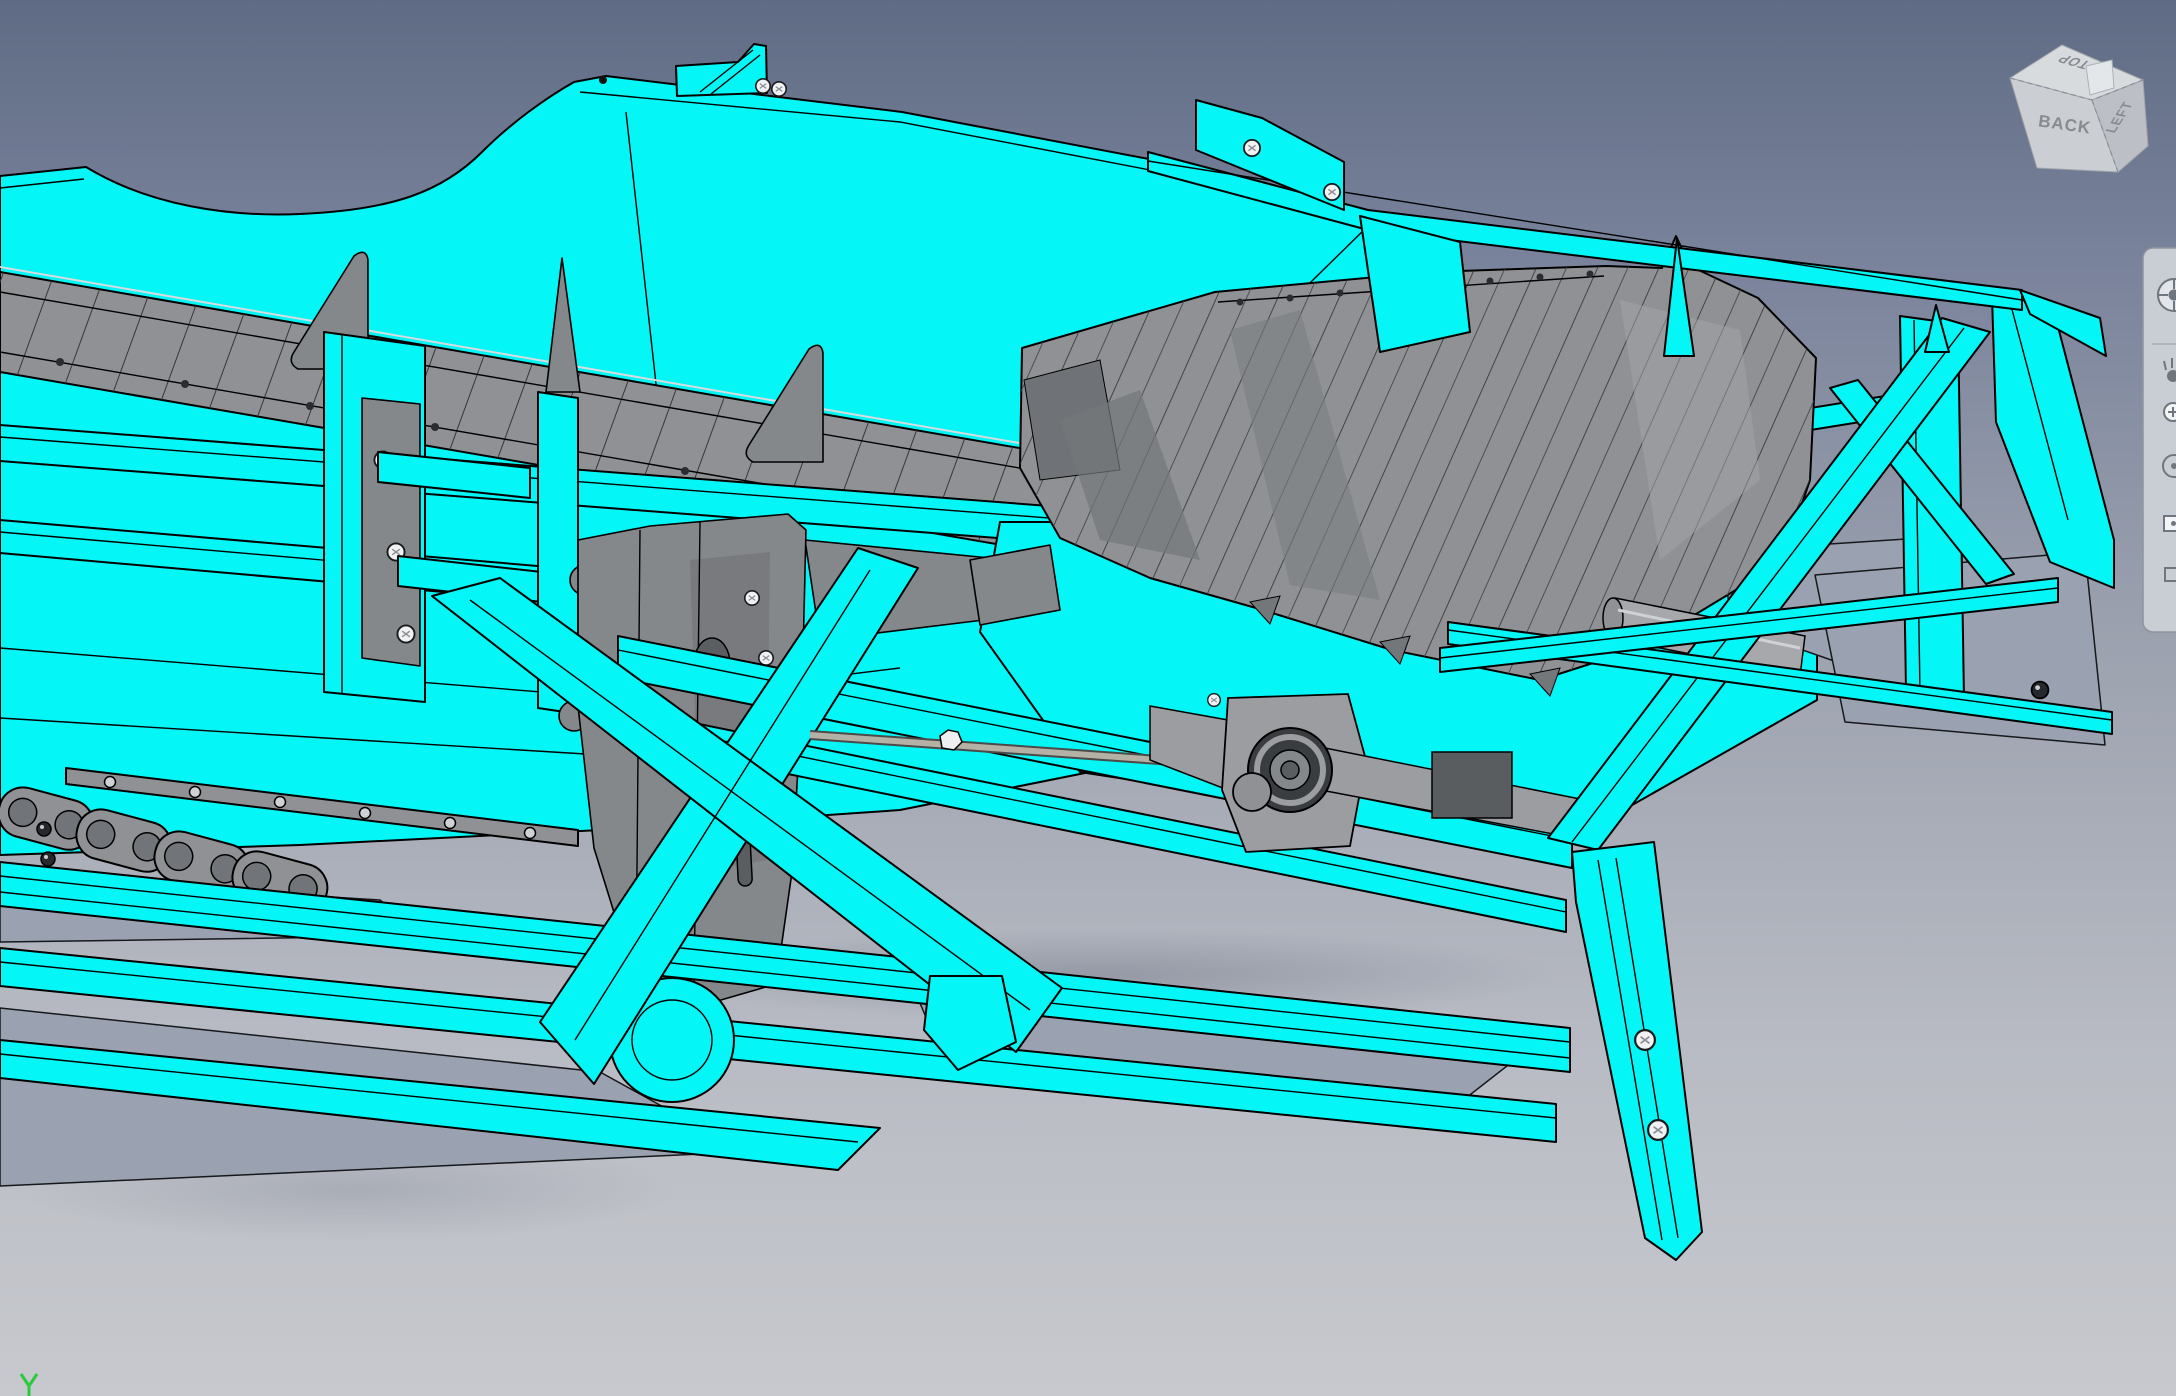 The width and height of the screenshot is (2176, 1396). Describe the element at coordinates (2169, 523) in the screenshot. I see `look-at-icon` at that location.